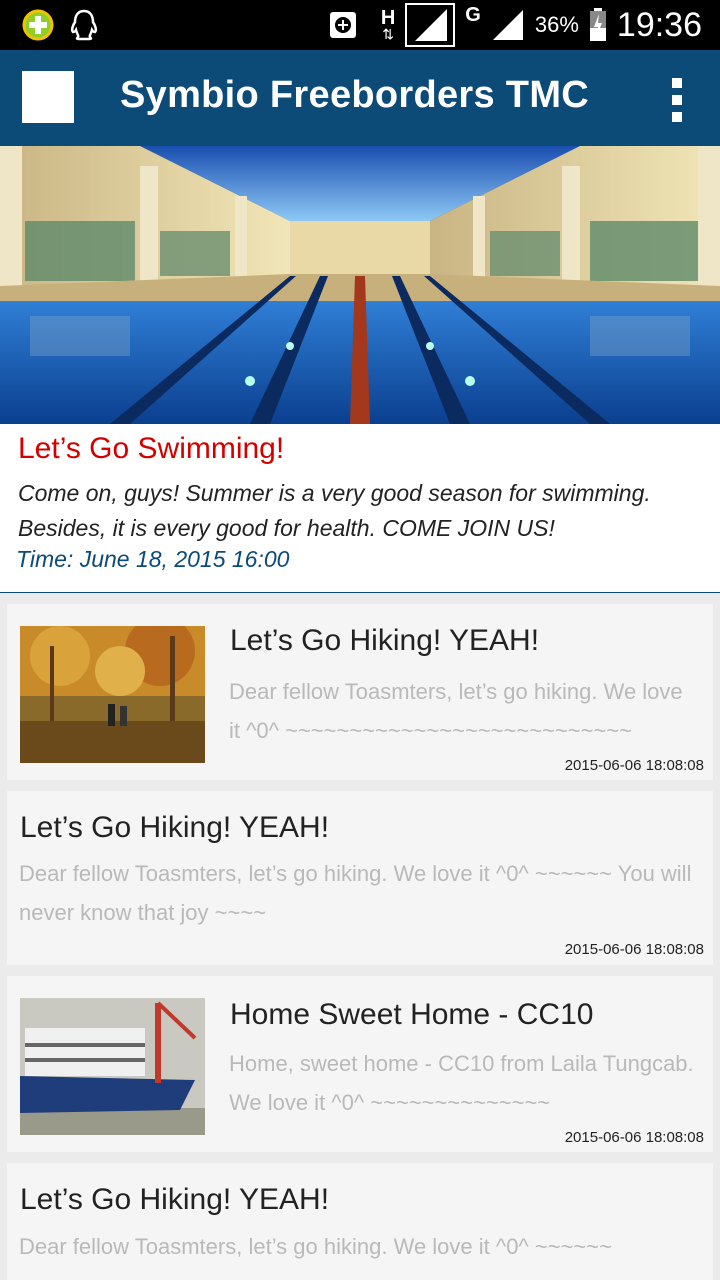 The height and width of the screenshot is (1280, 720). Describe the element at coordinates (38, 25) in the screenshot. I see `add-circle-icon` at that location.